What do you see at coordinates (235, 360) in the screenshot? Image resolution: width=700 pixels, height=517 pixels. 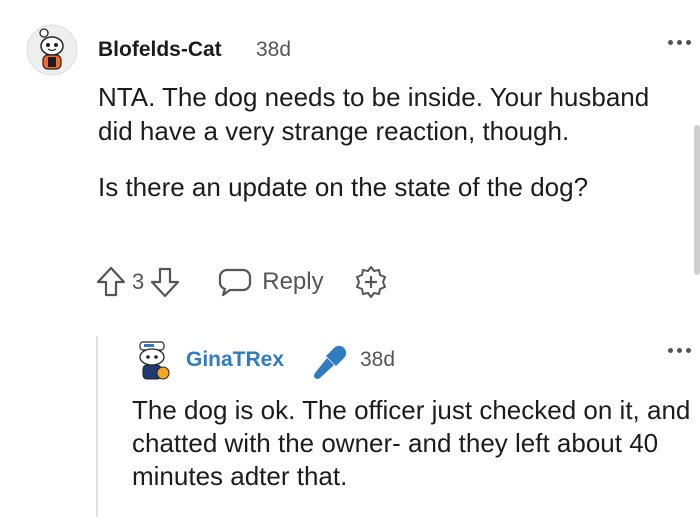 I see `reply-author: GinaTRex` at bounding box center [235, 360].